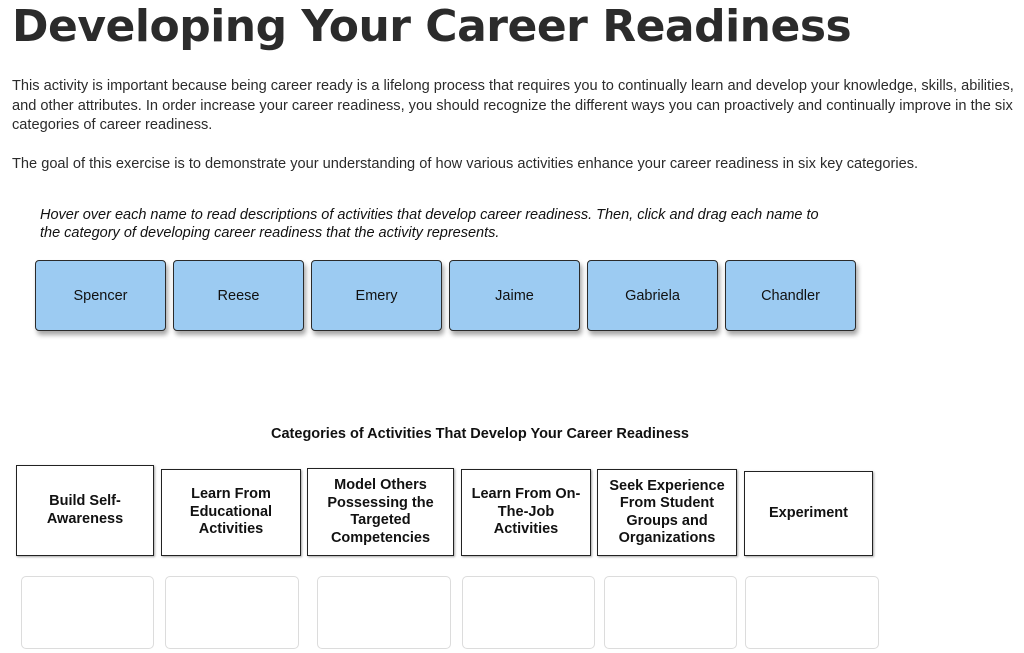 The image size is (1024, 653). I want to click on drop-zone-seek-experience-student-groups, so click(670, 612).